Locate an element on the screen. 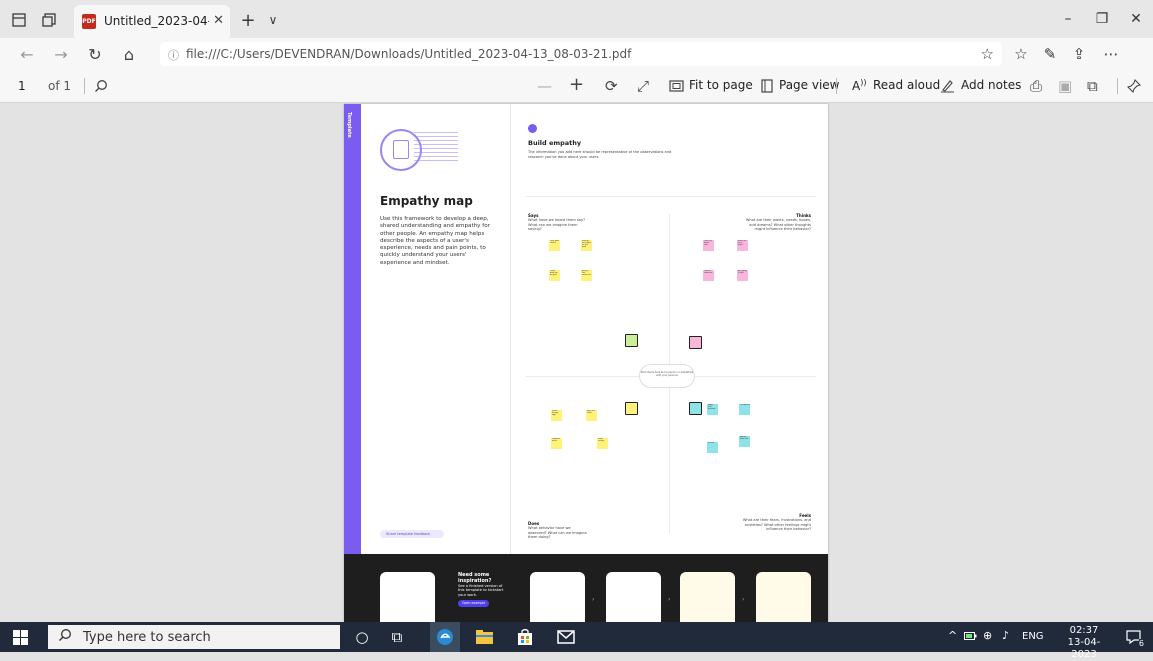  add-favorite-icon: ☆ is located at coordinates (987, 54).